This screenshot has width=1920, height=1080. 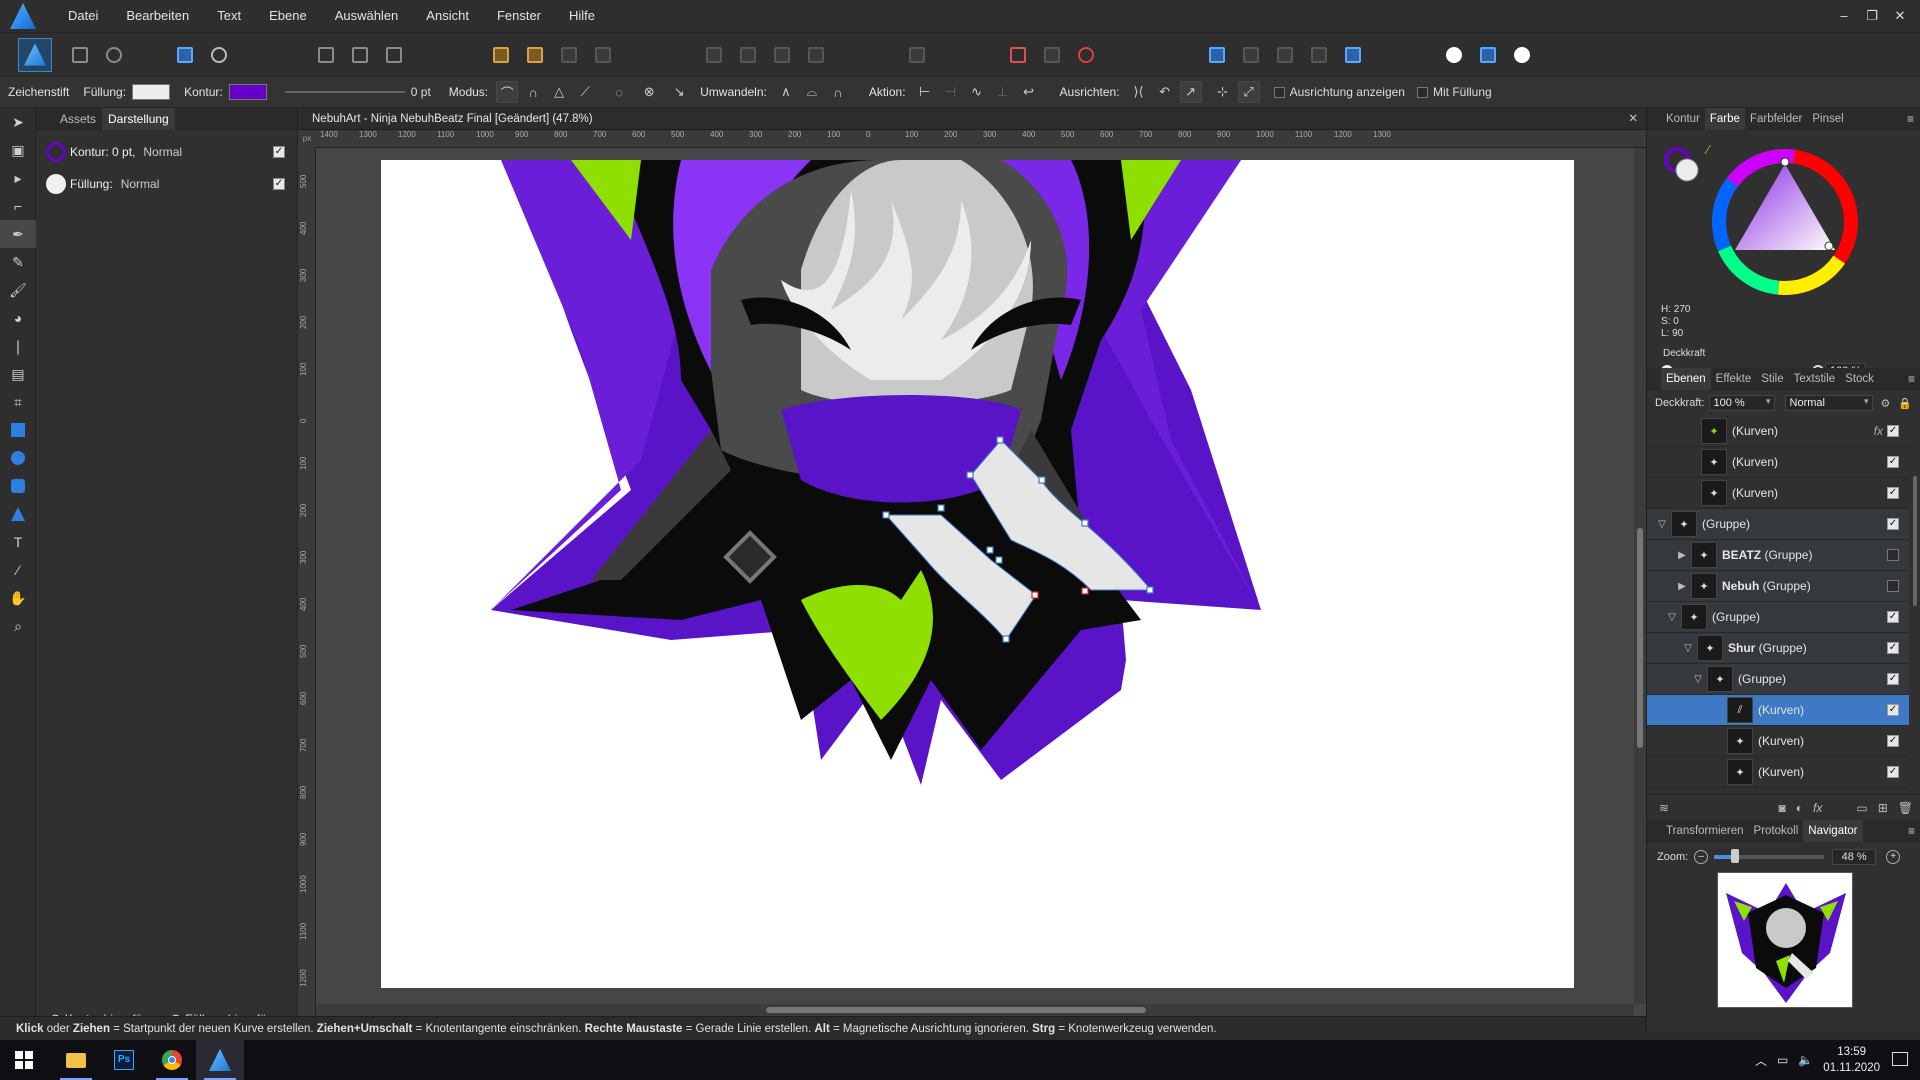 What do you see at coordinates (166, 184) in the screenshot?
I see `fill-appearance-row: Füllung: Normal ✓` at bounding box center [166, 184].